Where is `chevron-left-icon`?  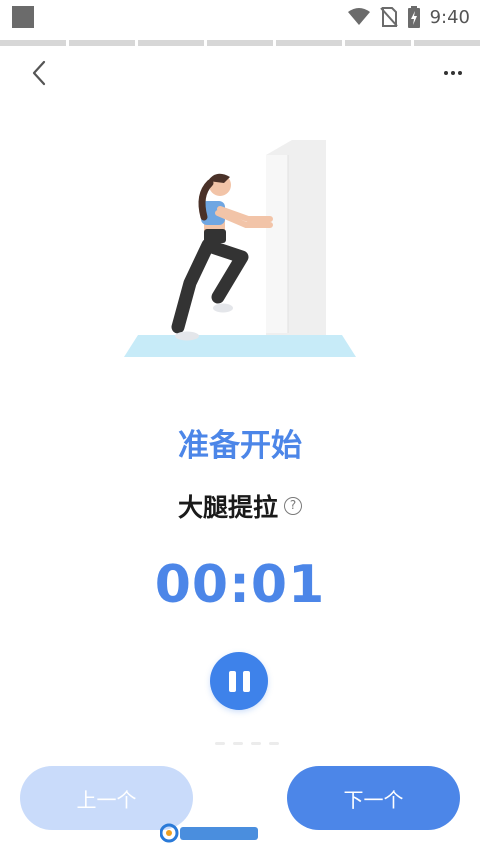
chevron-left-icon is located at coordinates (39, 73).